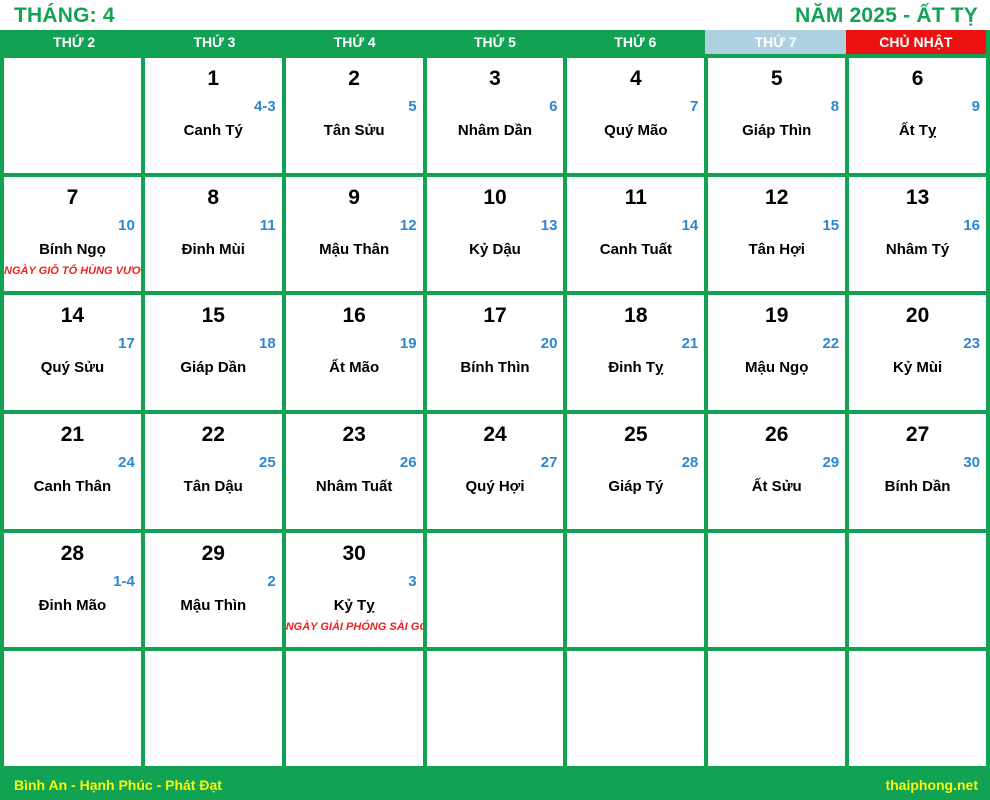  I want to click on solar-day-number: 1, so click(213, 78).